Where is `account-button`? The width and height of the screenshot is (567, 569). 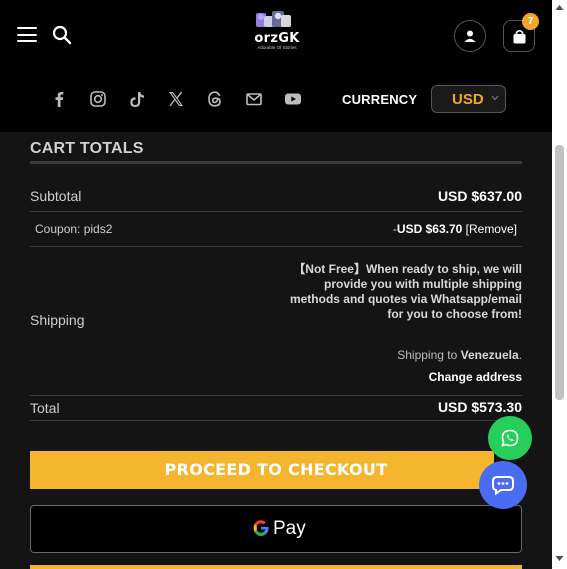
account-button is located at coordinates (470, 36).